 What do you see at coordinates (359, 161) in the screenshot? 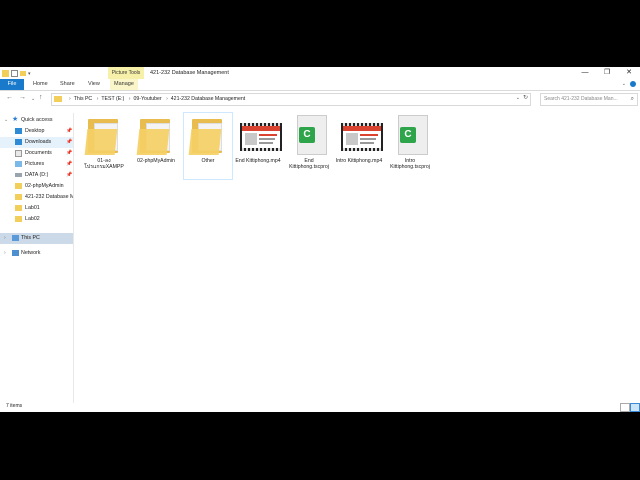
I see `file-name: Intro Kittiphong.mp4` at bounding box center [359, 161].